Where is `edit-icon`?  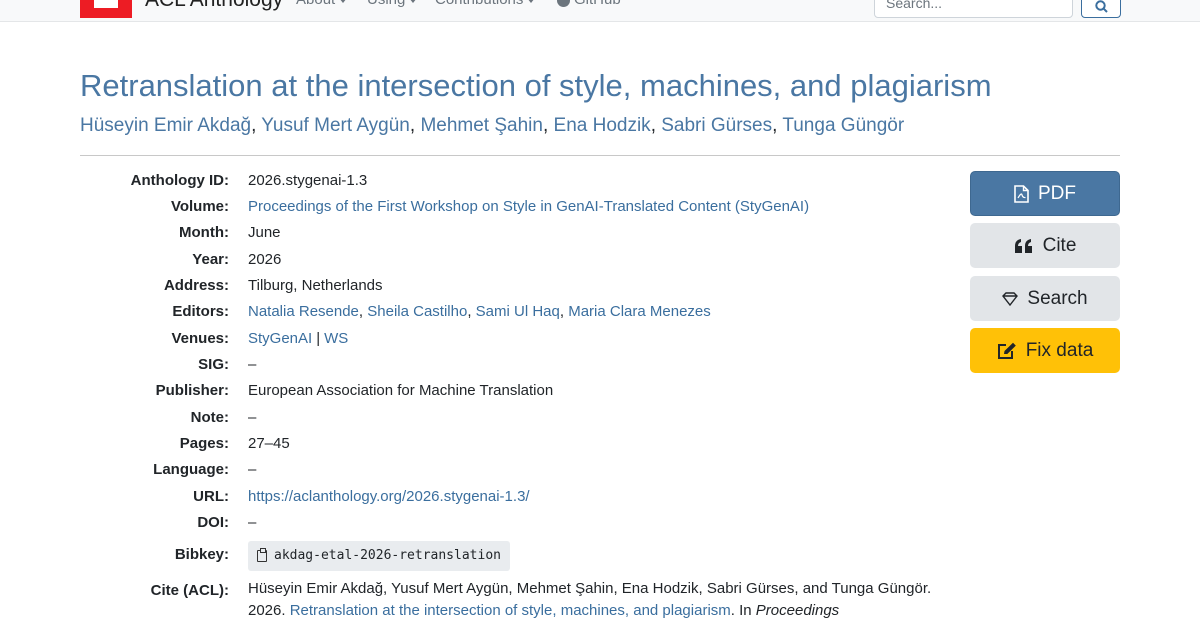
edit-icon is located at coordinates (1006, 350).